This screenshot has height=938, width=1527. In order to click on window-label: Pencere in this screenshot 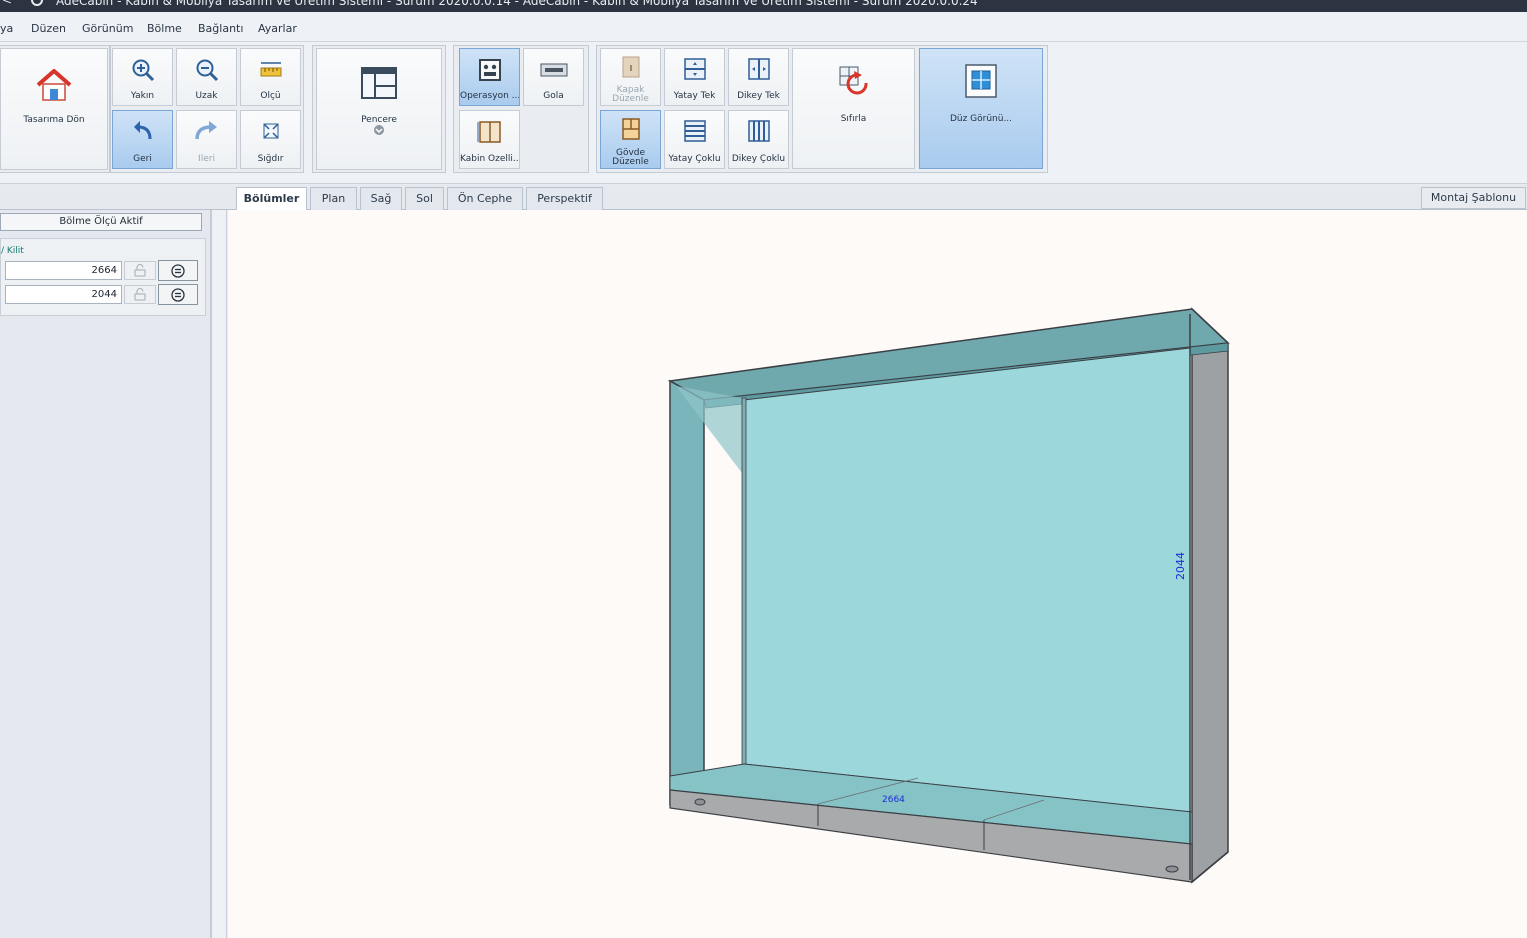, I will do `click(379, 120)`.